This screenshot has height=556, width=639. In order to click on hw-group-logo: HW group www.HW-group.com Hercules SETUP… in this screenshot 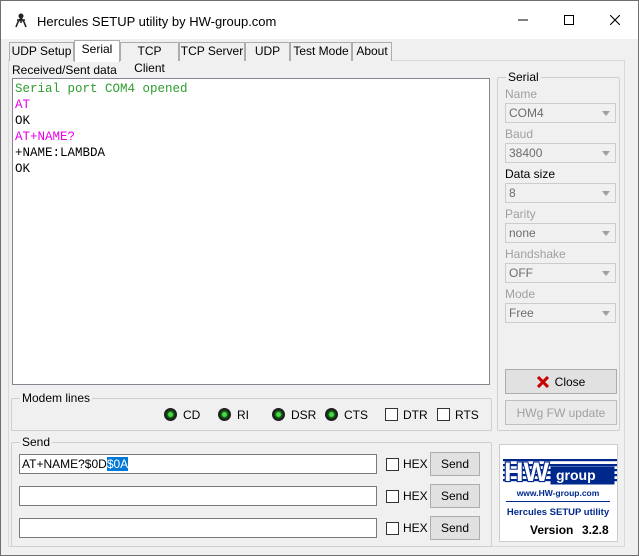, I will do `click(558, 493)`.